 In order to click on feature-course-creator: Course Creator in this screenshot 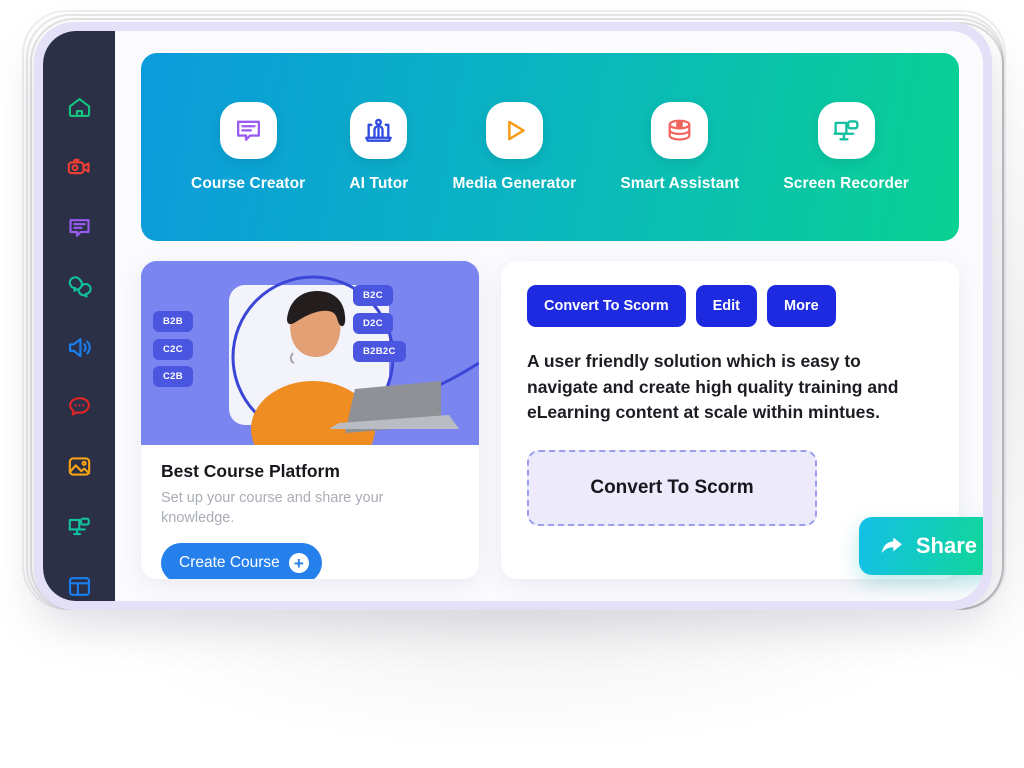, I will do `click(248, 147)`.